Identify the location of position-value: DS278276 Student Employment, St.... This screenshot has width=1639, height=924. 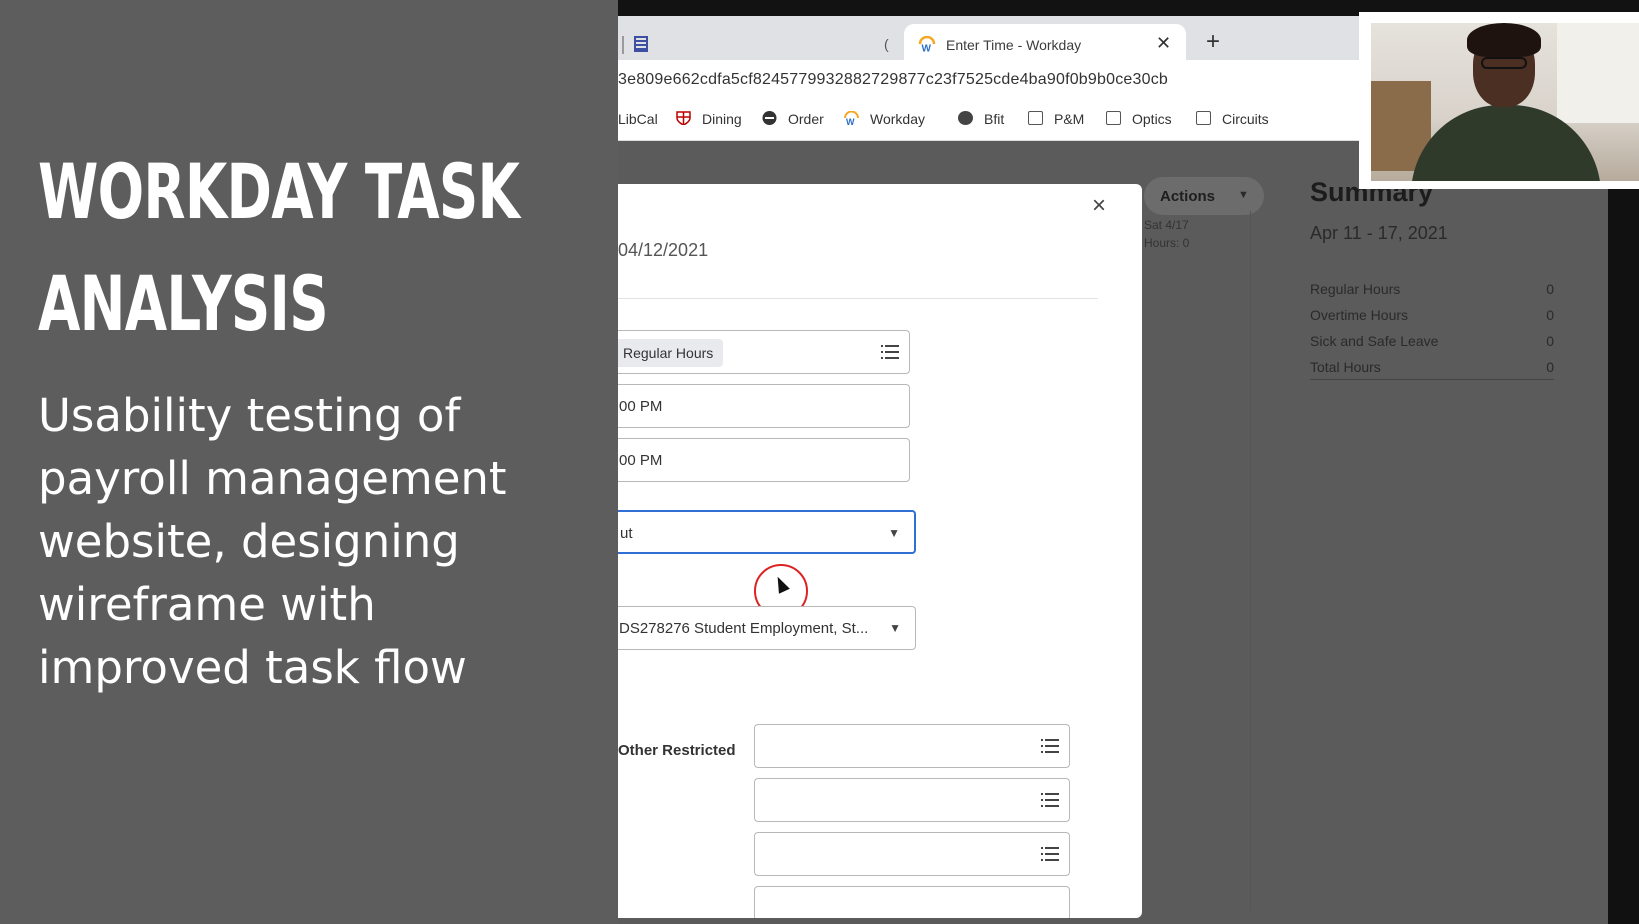
(744, 628).